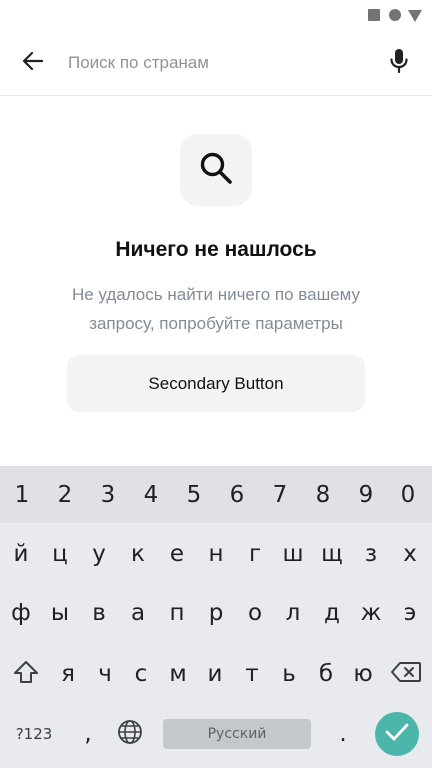 This screenshot has height=768, width=432. What do you see at coordinates (237, 734) in the screenshot?
I see `space-key: Русский` at bounding box center [237, 734].